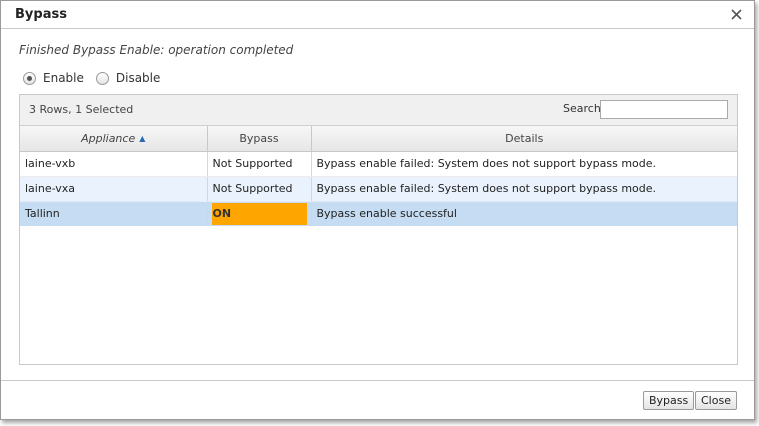 This screenshot has width=759, height=426. I want to click on enable-radio-option: Enable, so click(53, 78).